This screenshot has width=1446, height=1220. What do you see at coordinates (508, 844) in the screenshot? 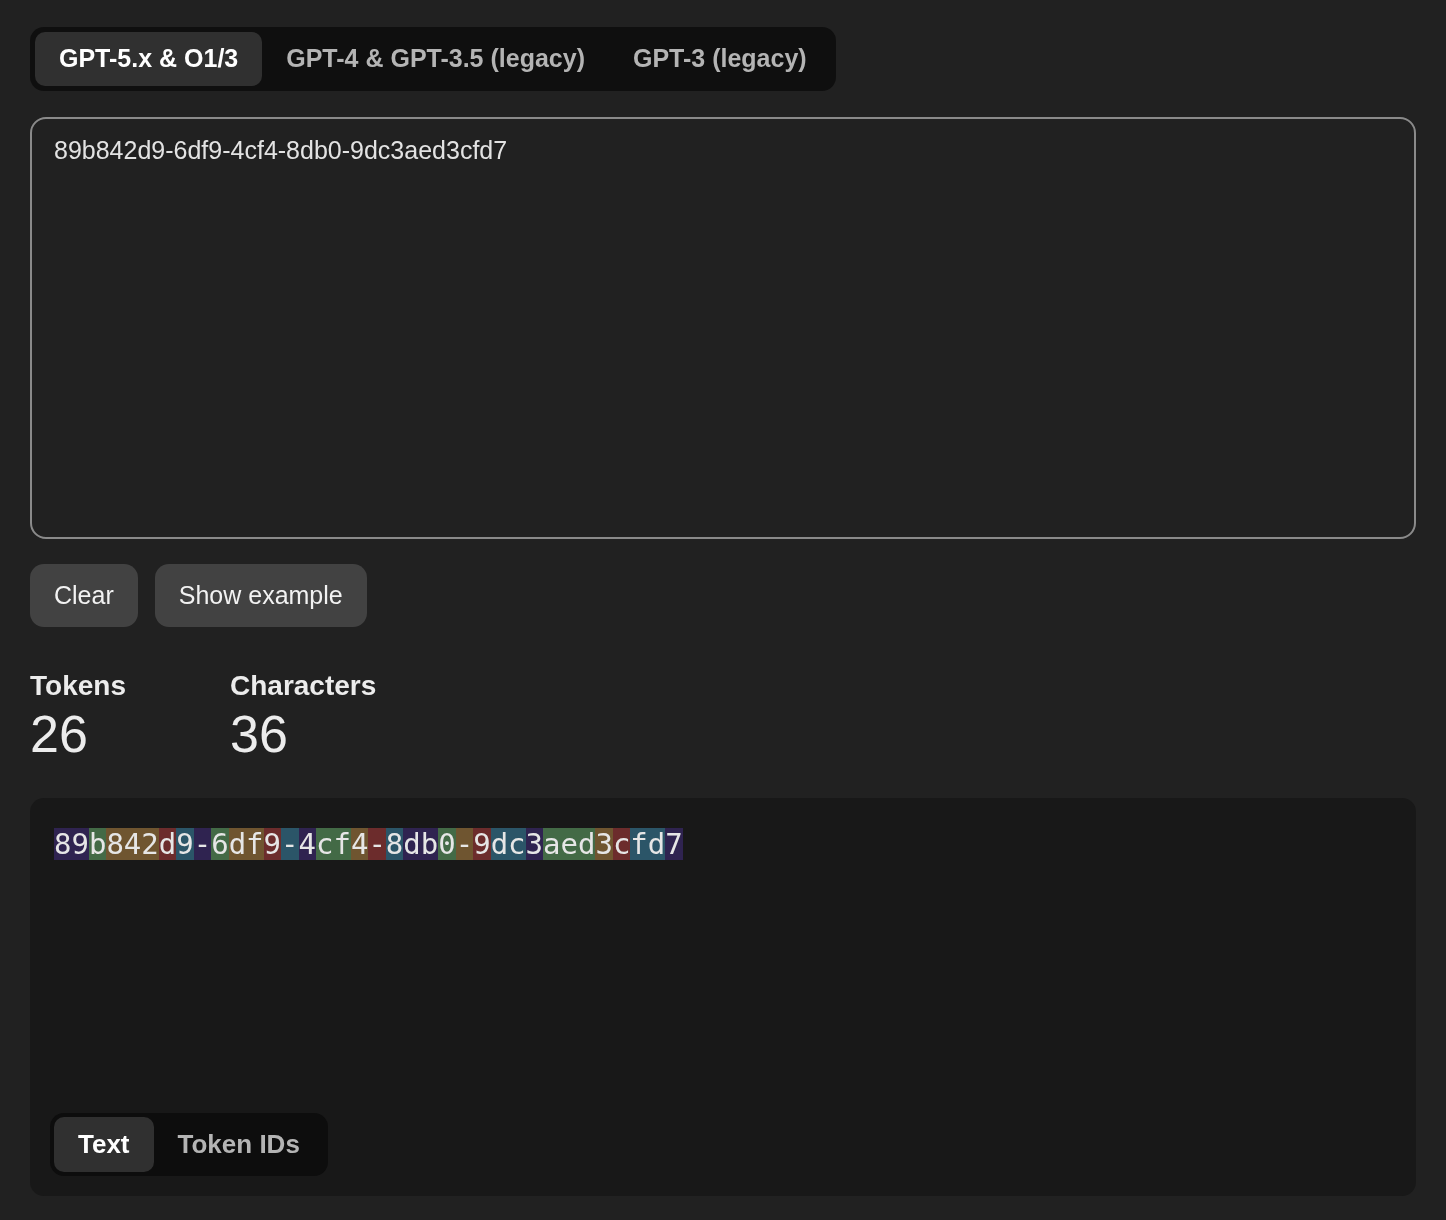
I see `token: dc` at bounding box center [508, 844].